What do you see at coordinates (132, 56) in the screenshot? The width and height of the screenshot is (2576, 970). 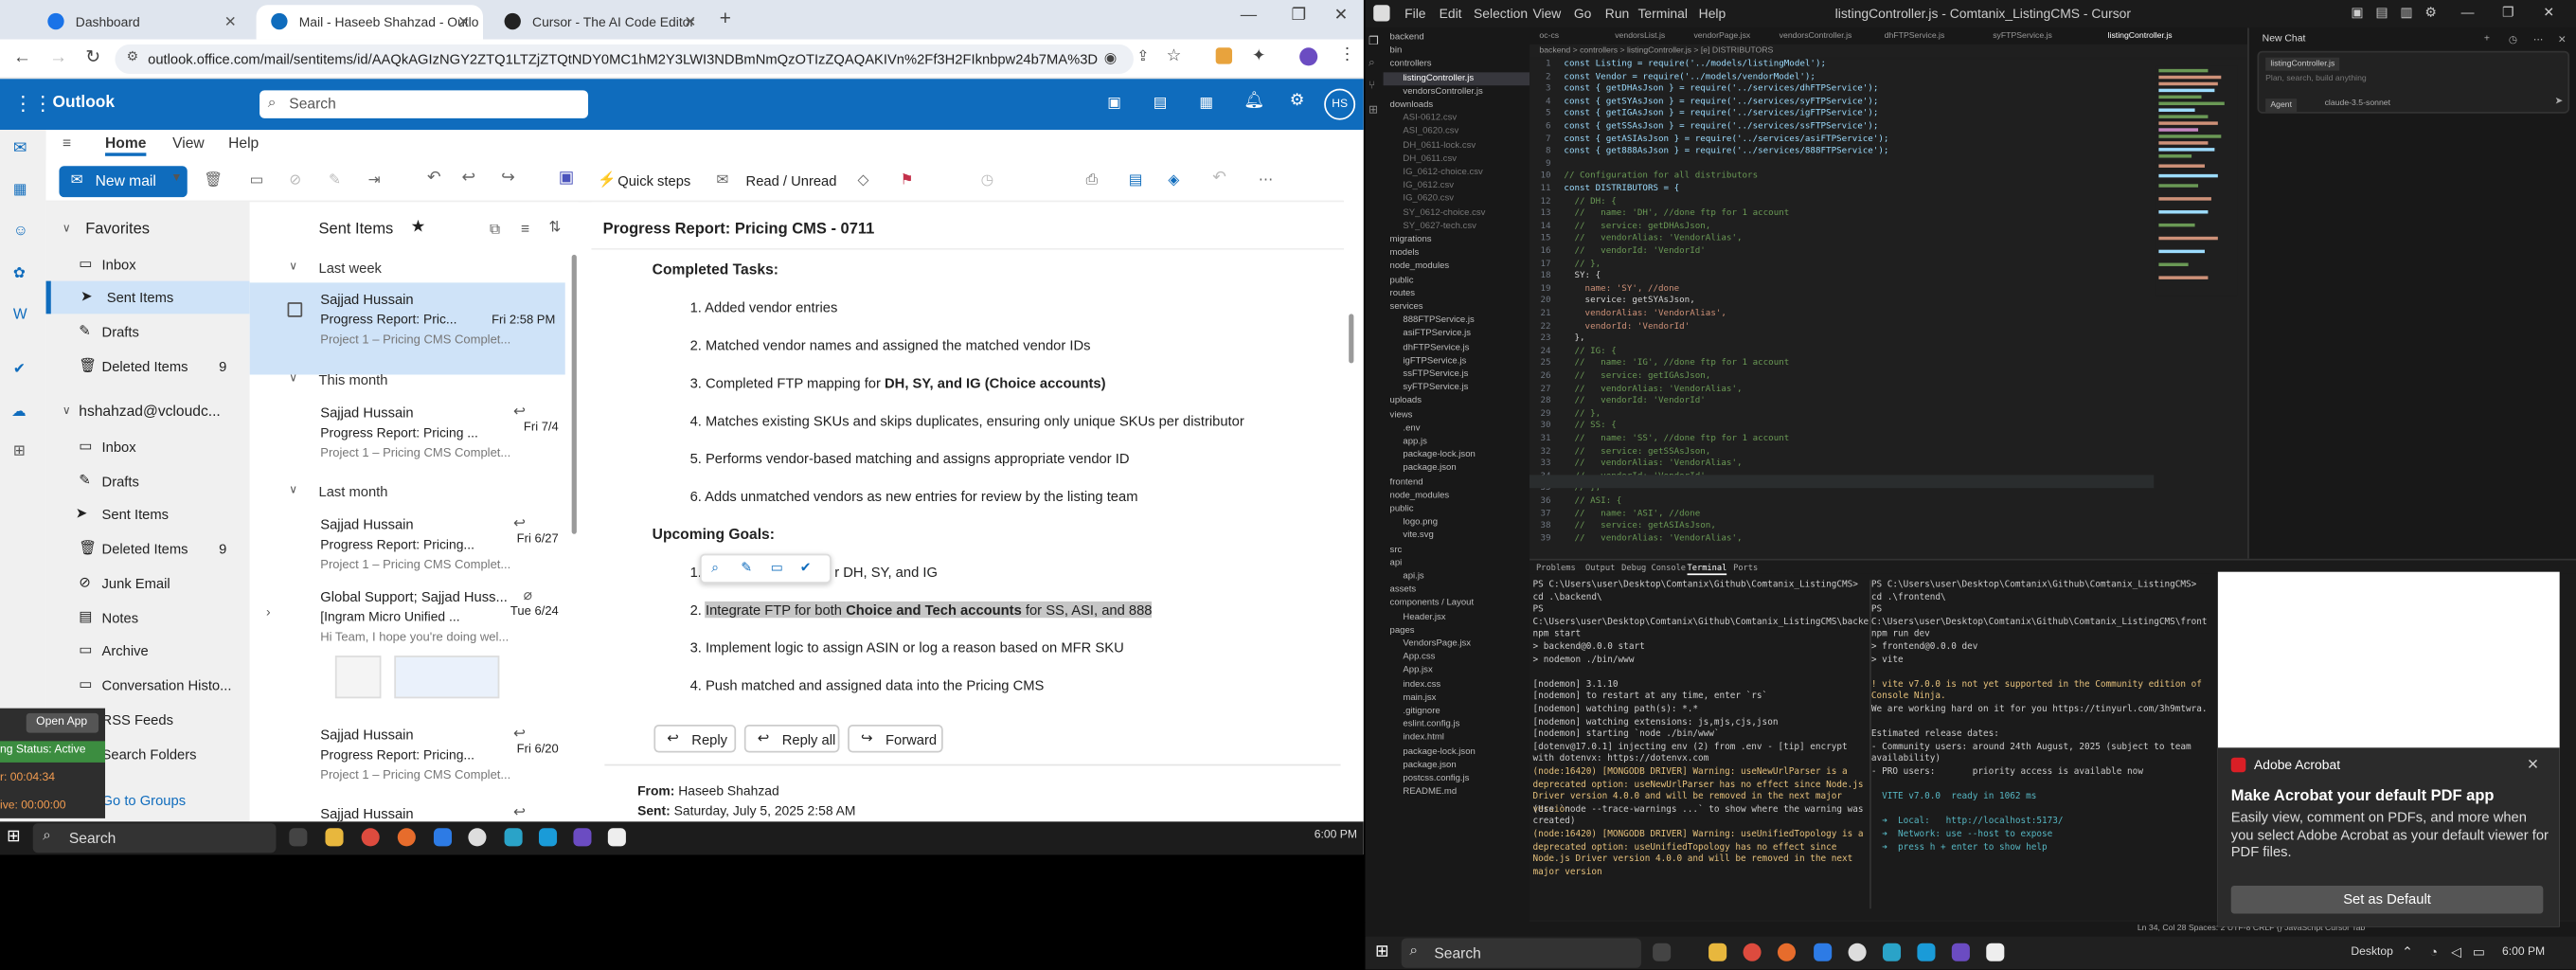 I see `site-info-icon: ⚙` at bounding box center [132, 56].